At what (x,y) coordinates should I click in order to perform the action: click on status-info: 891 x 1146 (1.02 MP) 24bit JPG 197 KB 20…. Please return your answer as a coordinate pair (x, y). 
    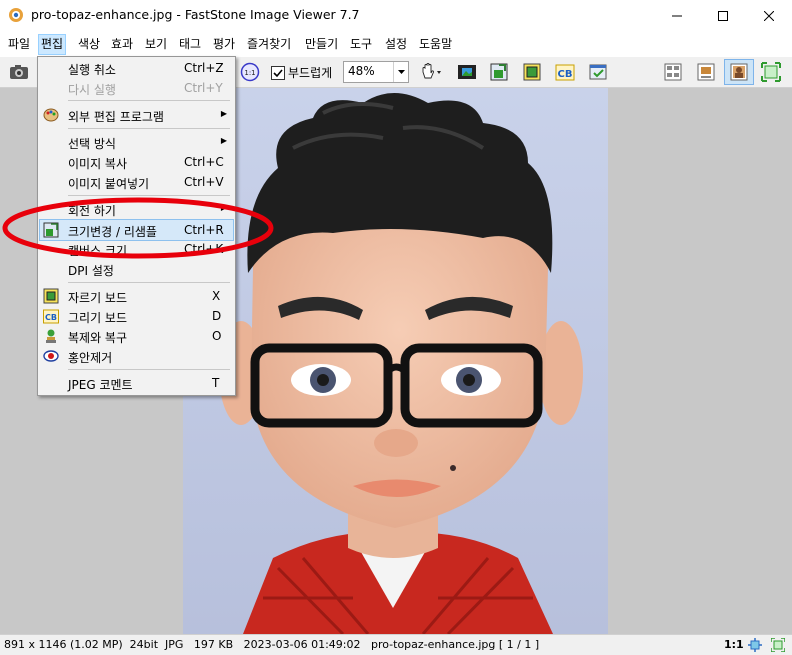
    Looking at the image, I should click on (272, 644).